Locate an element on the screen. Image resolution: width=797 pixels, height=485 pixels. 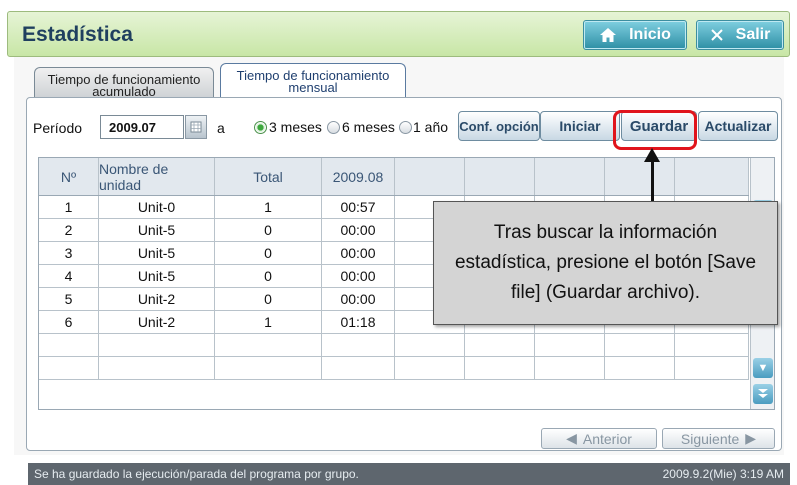
period-input: 2009.07 is located at coordinates (142, 127).